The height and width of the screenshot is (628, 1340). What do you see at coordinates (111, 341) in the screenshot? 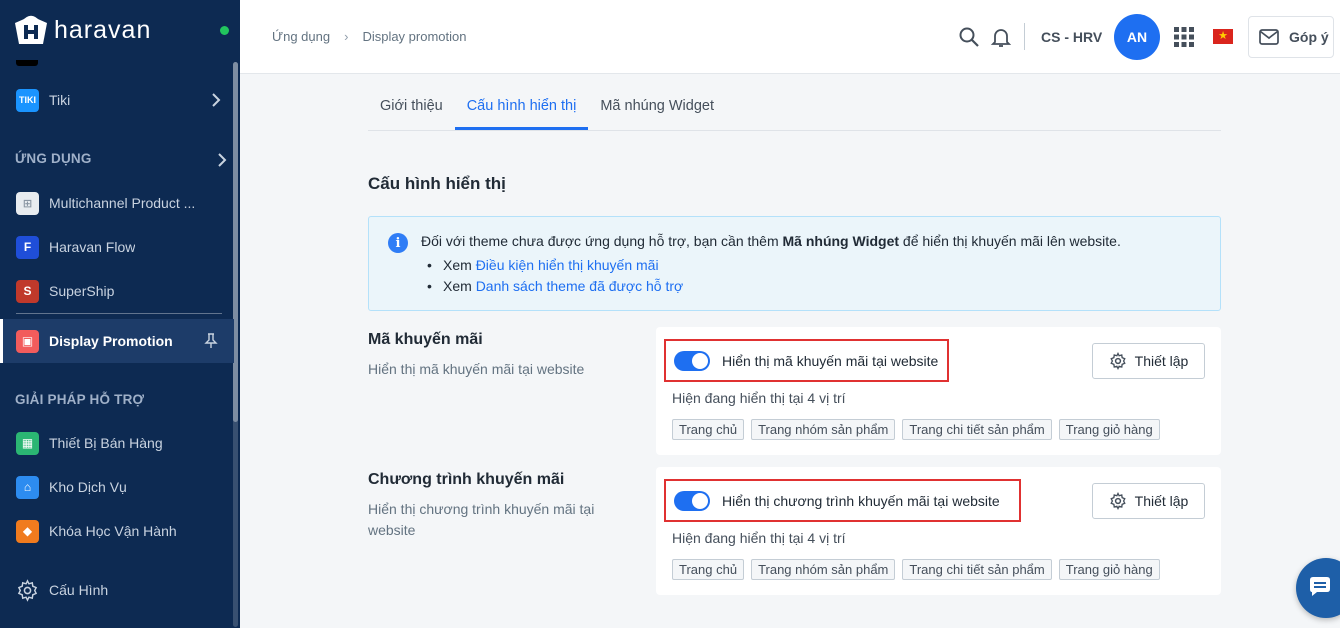
I see `sidebar-item-label: Display Promotion` at bounding box center [111, 341].